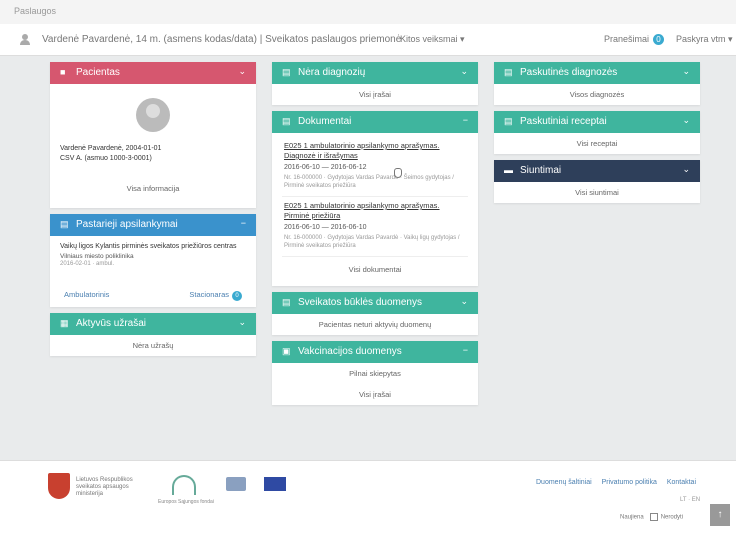 The height and width of the screenshot is (545, 736). I want to click on fund-logo-text: Europos Sąjungos fondai, so click(186, 502).